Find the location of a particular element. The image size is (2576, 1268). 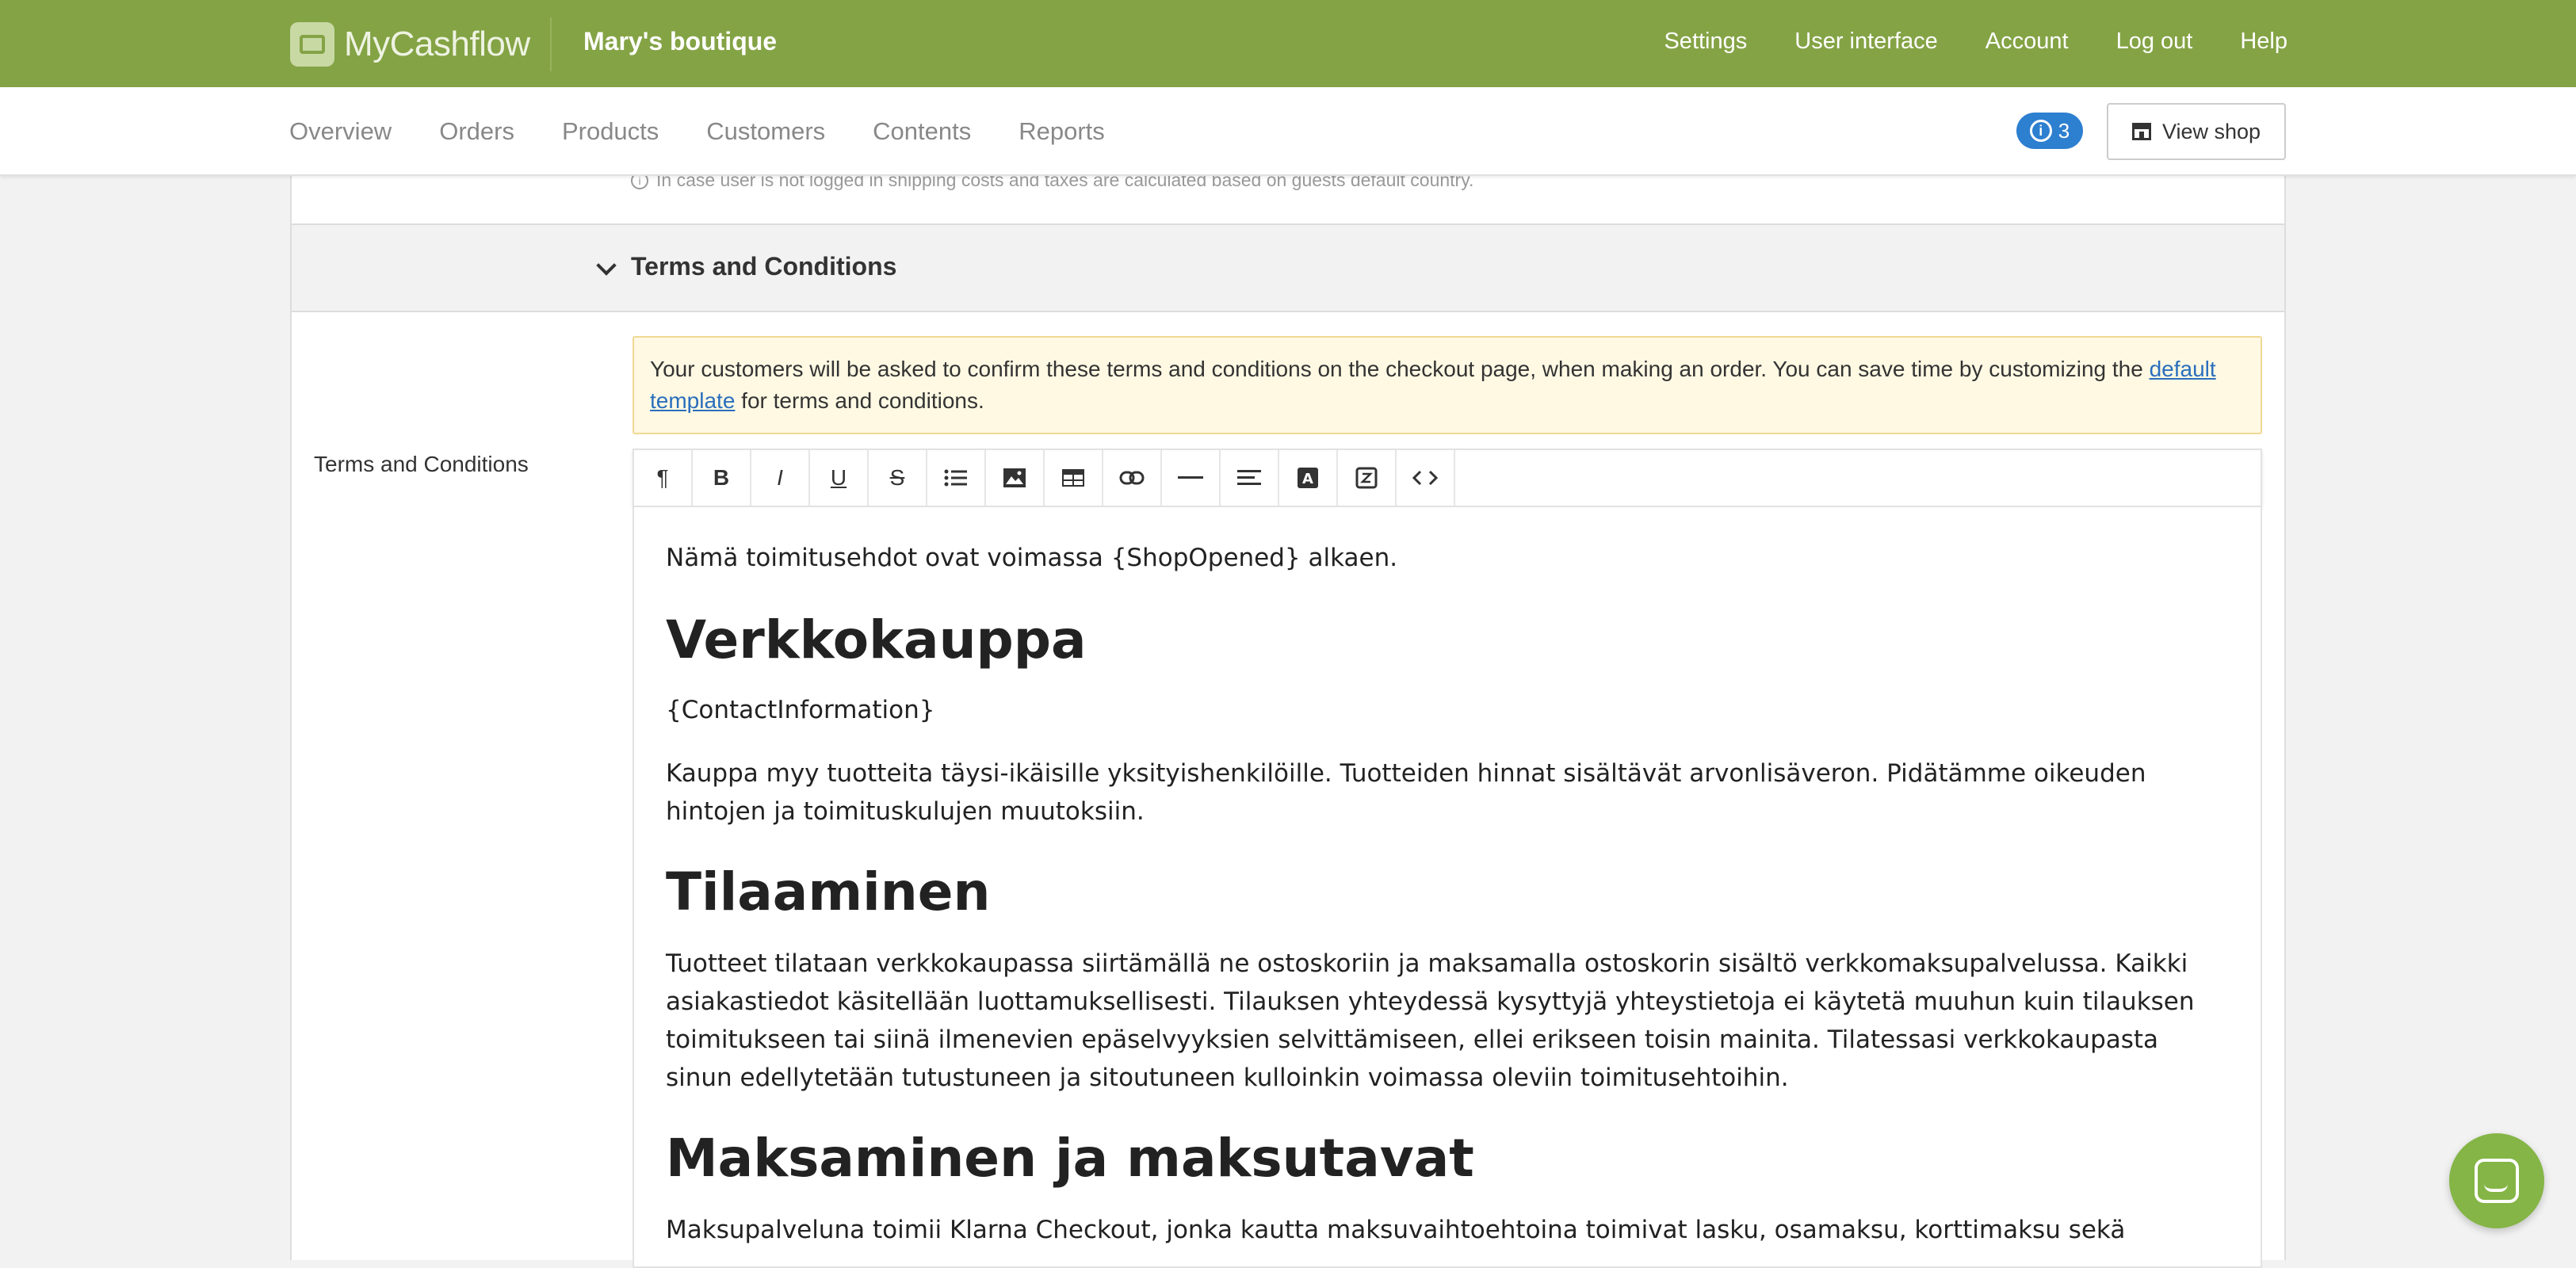

nav-settings: Settings is located at coordinates (1705, 42).